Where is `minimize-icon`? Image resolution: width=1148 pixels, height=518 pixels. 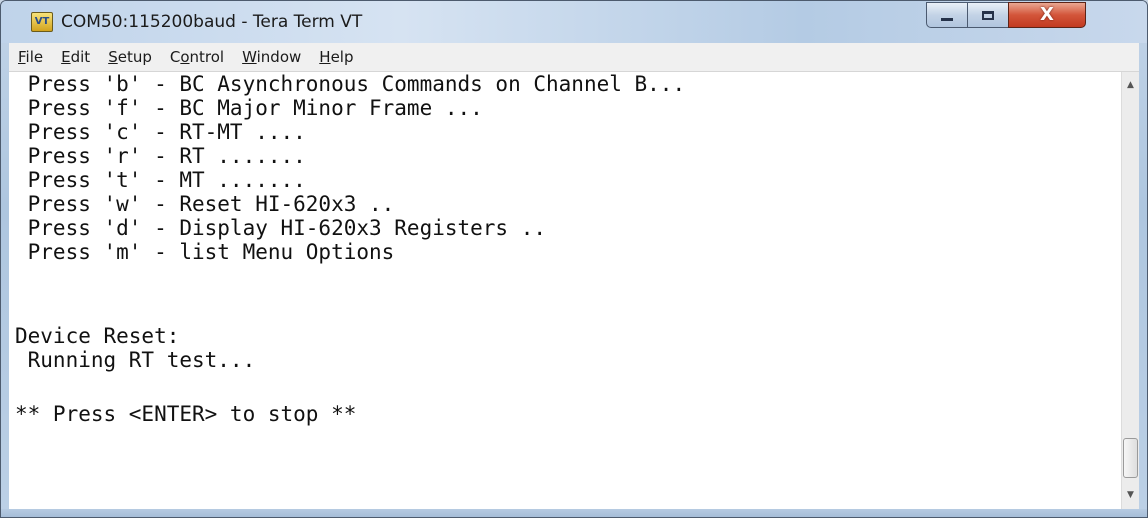 minimize-icon is located at coordinates (947, 19).